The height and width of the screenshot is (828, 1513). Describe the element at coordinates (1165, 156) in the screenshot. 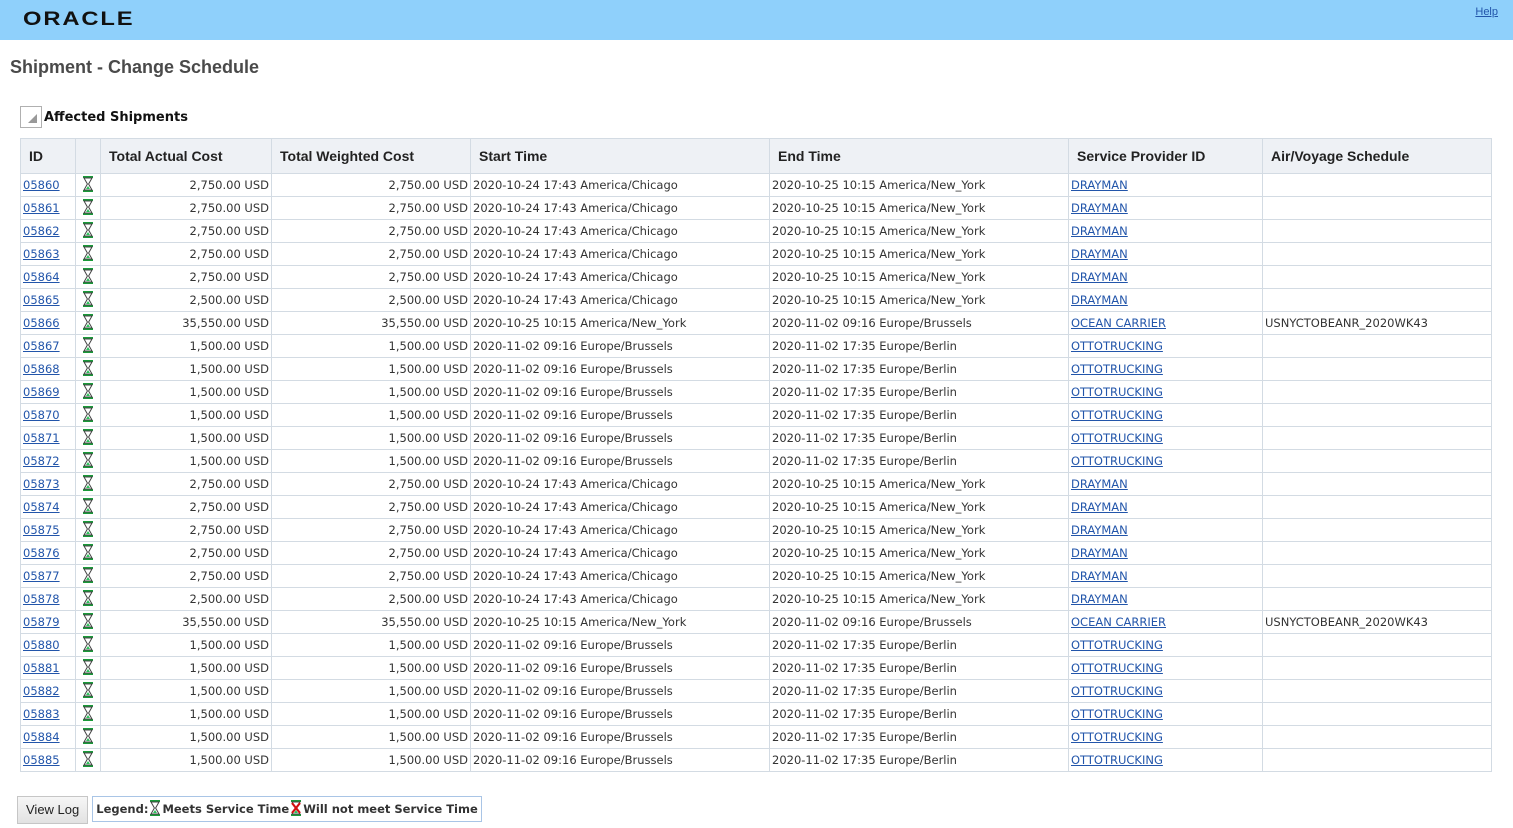

I see `col-service-provider-id: Service Provider ID` at that location.